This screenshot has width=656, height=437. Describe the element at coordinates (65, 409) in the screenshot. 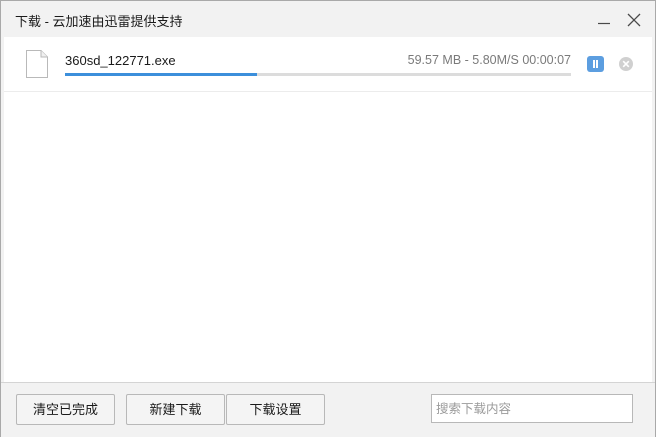

I see `clear-completed-button: 清空已完成` at that location.